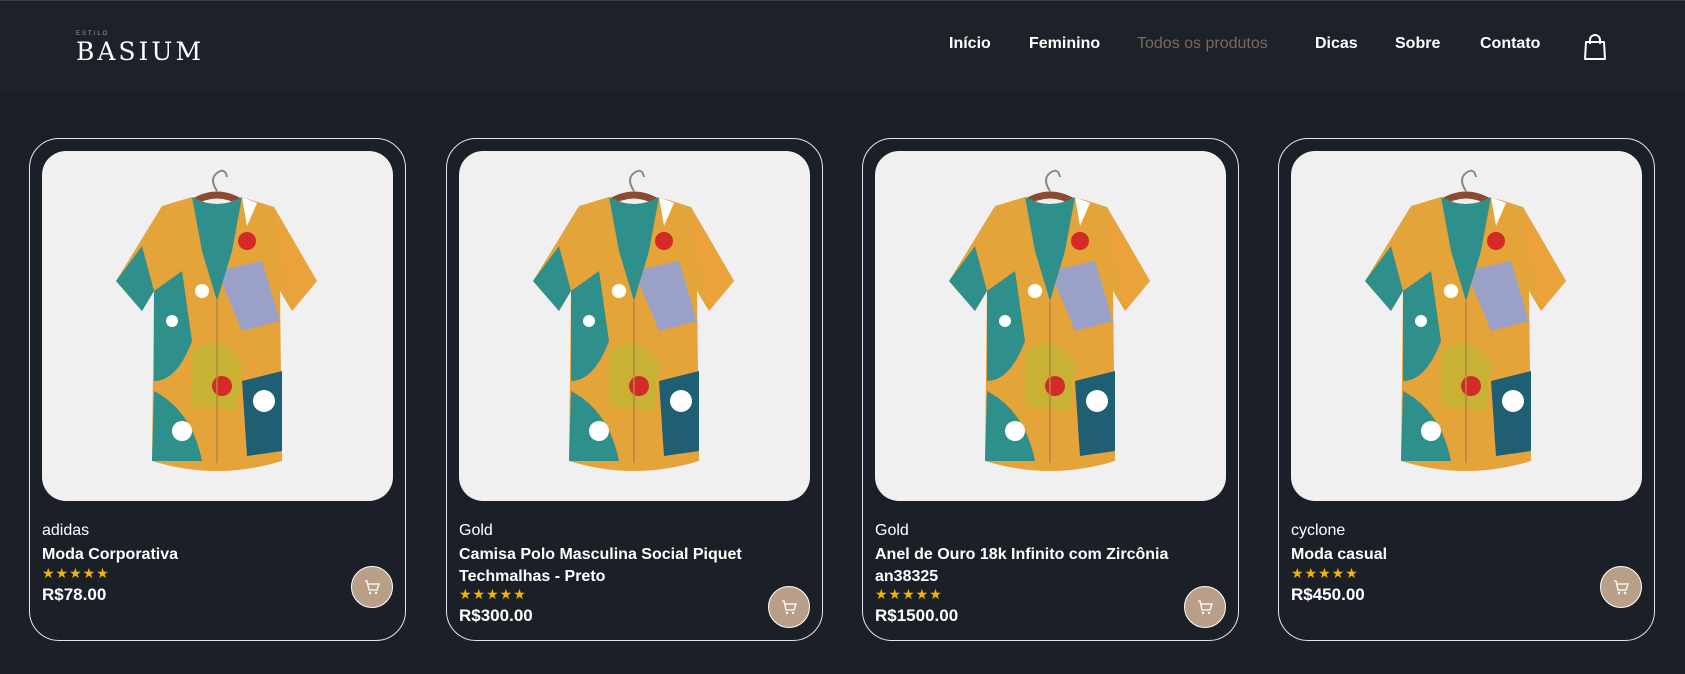 The image size is (1685, 674). What do you see at coordinates (110, 554) in the screenshot?
I see `product-title: Moda Corporativa` at bounding box center [110, 554].